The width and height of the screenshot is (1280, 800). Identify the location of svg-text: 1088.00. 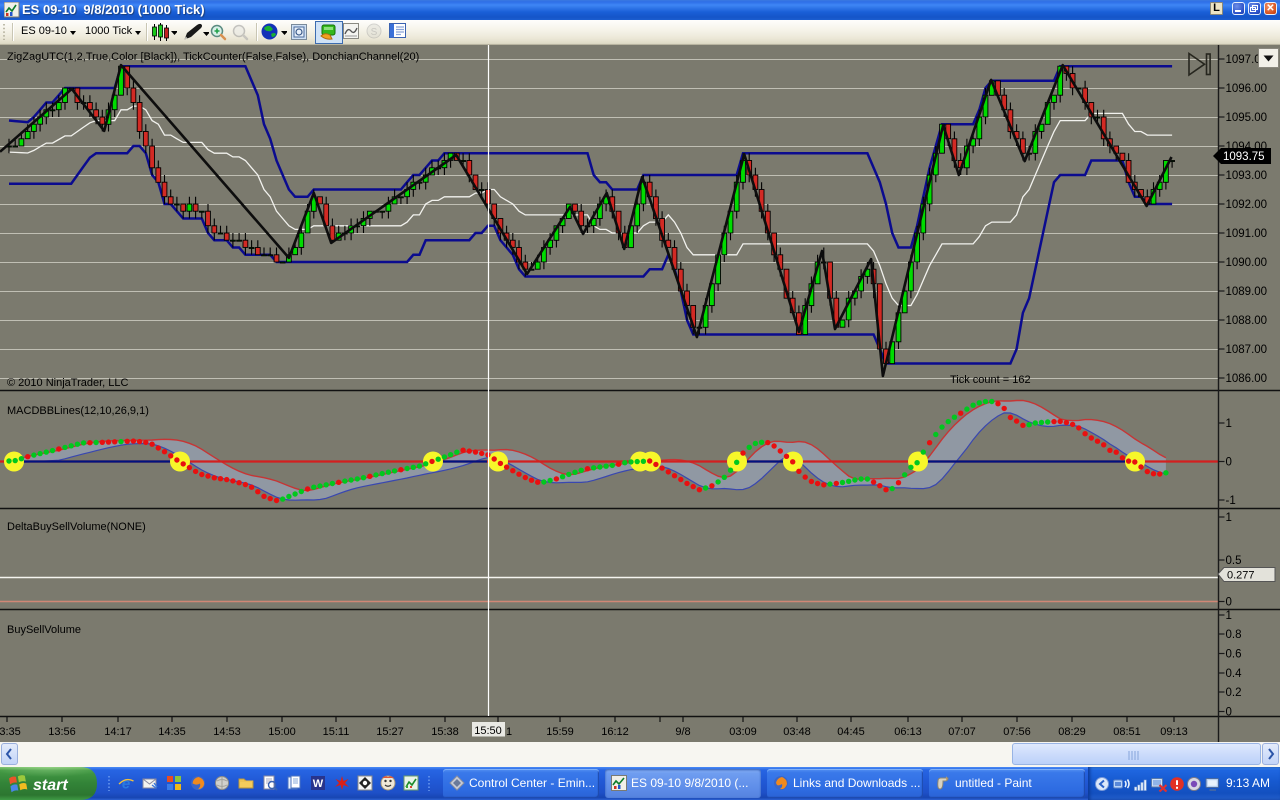
(1247, 321).